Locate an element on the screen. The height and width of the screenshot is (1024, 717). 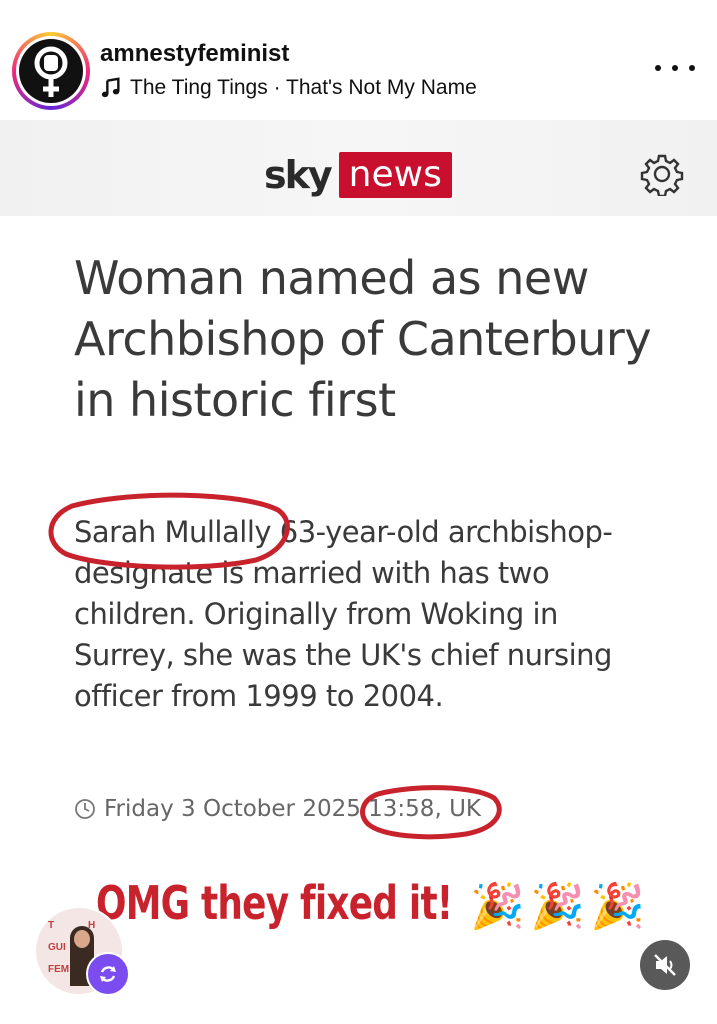
caption-text: OMG they fixed it! is located at coordinates (274, 903).